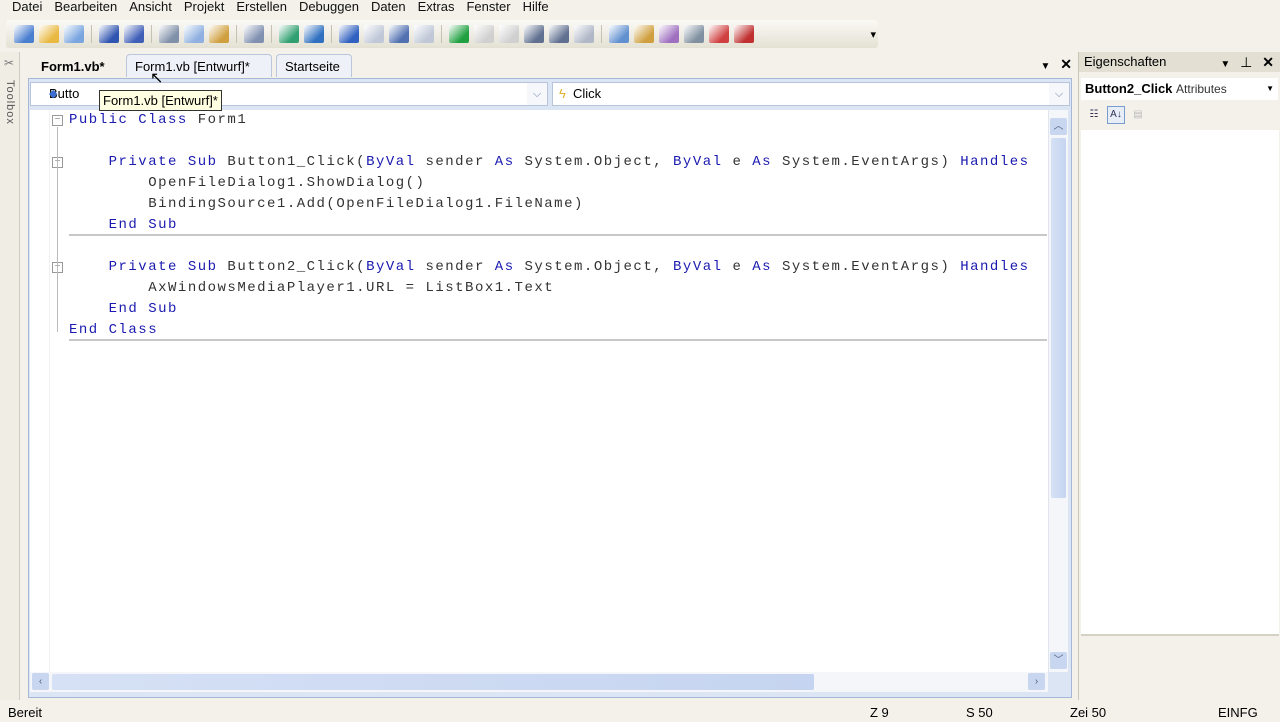 This screenshot has width=1280, height=722. What do you see at coordinates (669, 34) in the screenshot?
I see `object-browser-icon` at bounding box center [669, 34].